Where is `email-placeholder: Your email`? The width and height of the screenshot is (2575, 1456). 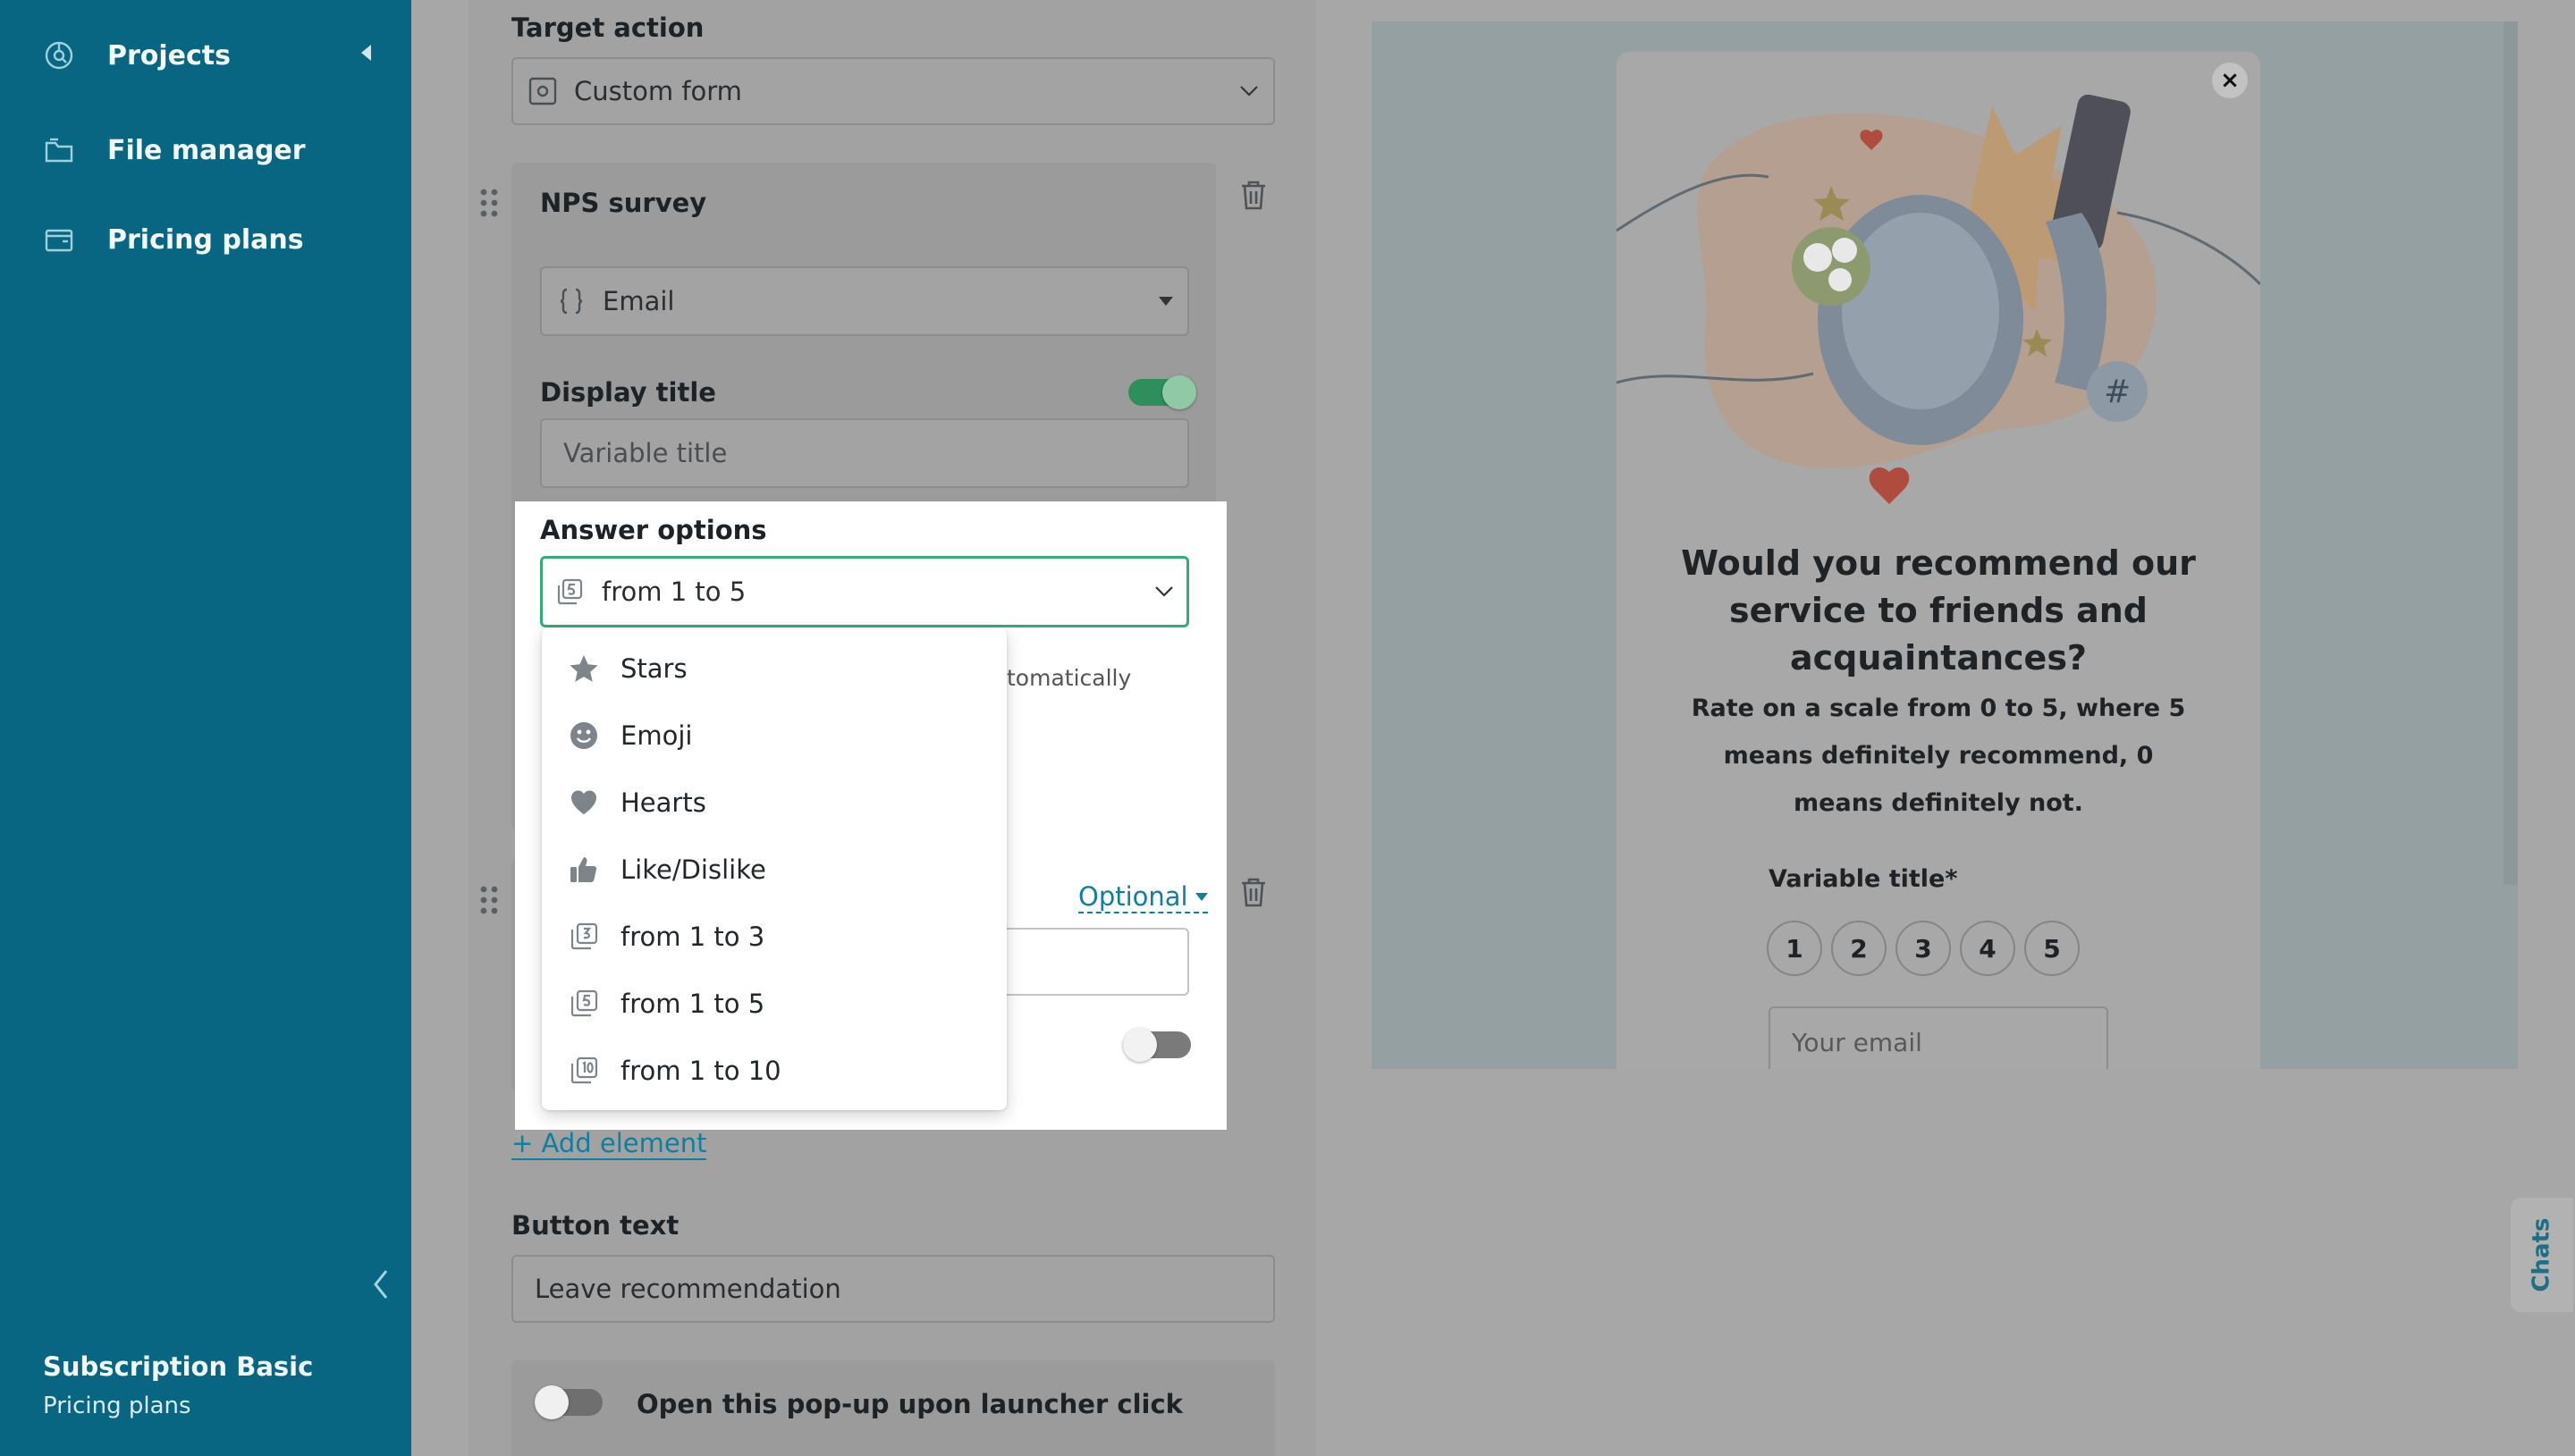 email-placeholder: Your email is located at coordinates (1857, 1042).